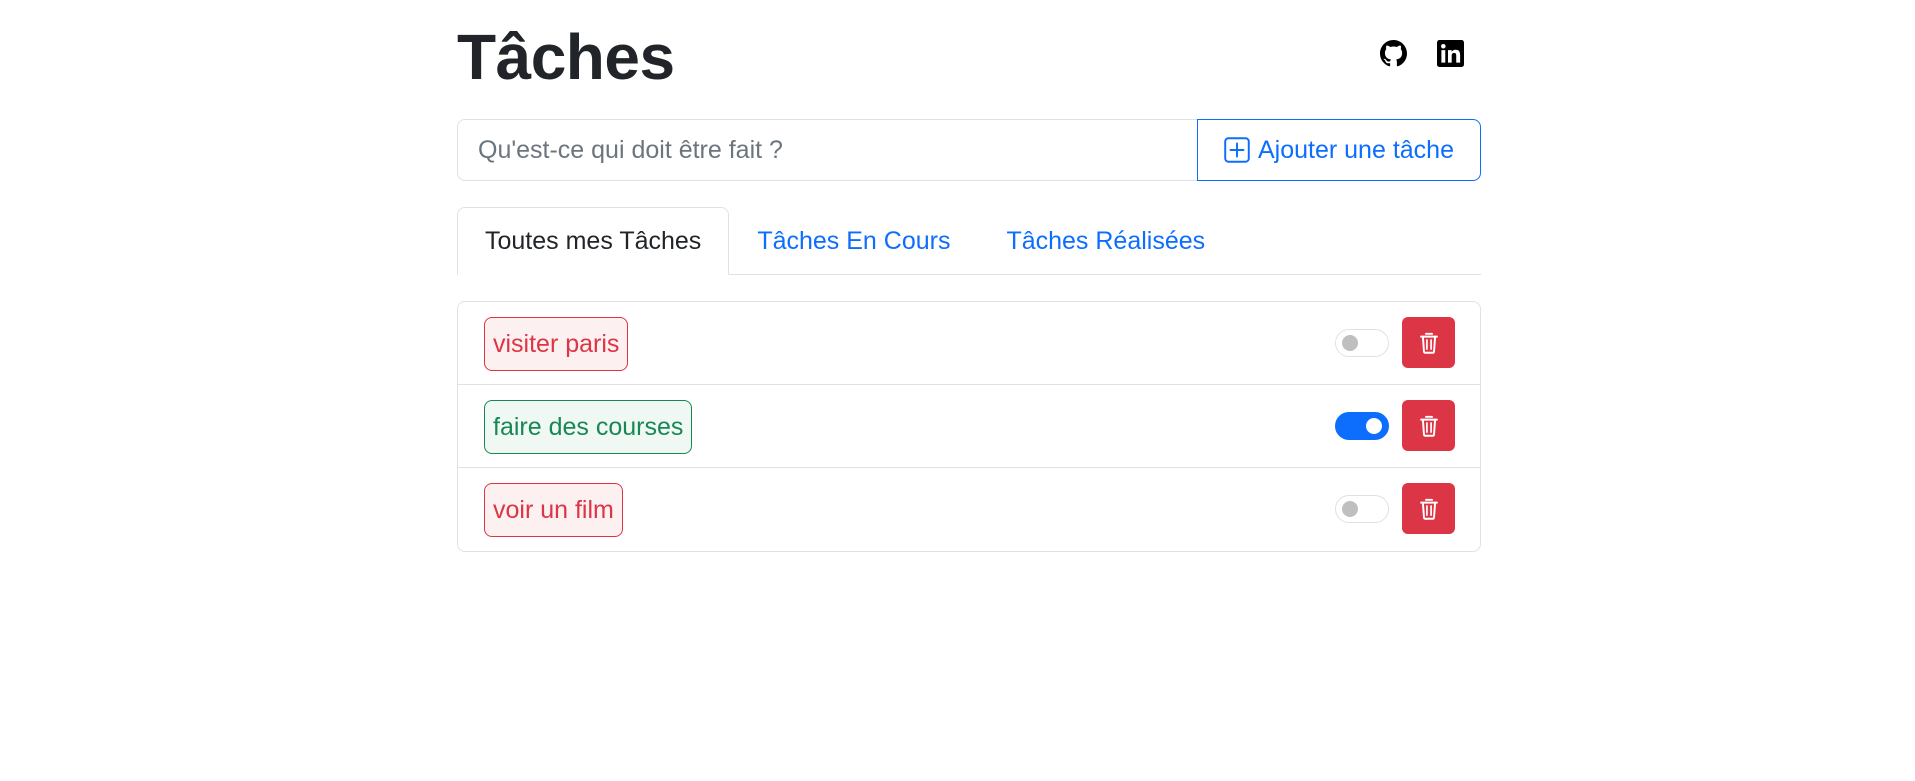 The width and height of the screenshot is (1915, 781). I want to click on tab-label: Tâches En Cours, so click(854, 240).